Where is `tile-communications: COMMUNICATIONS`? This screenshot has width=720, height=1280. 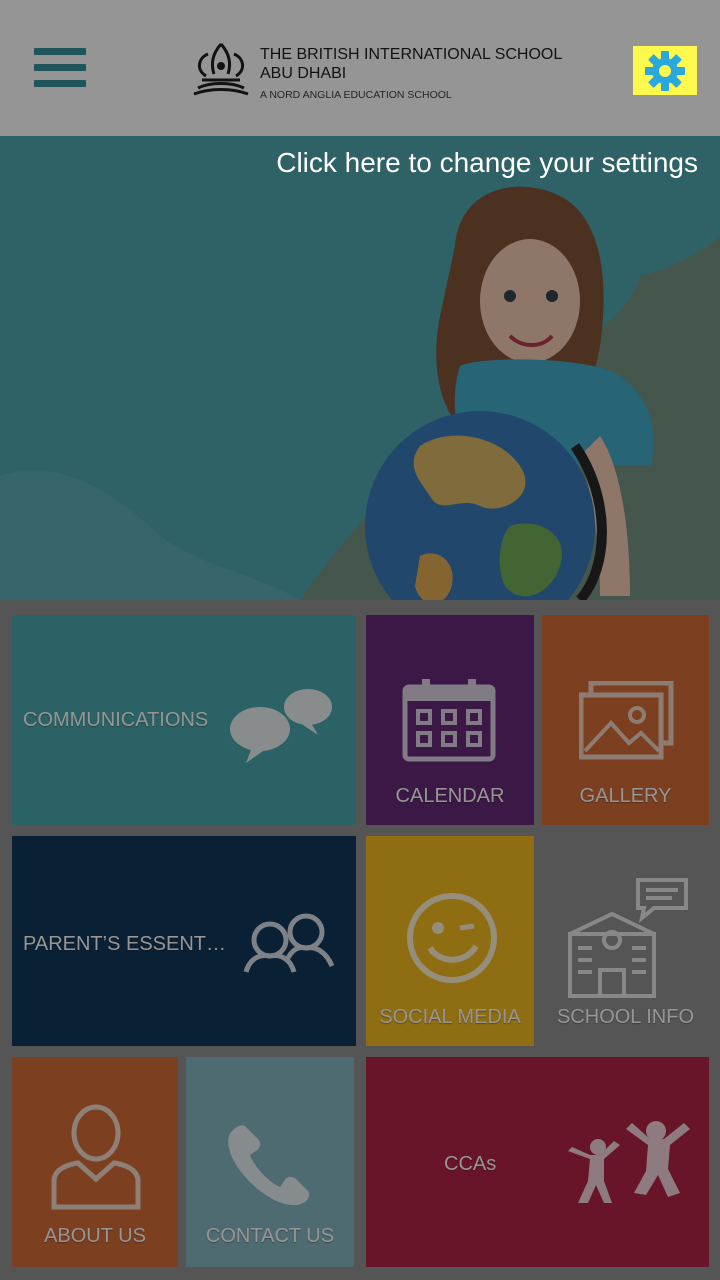
tile-communications: COMMUNICATIONS is located at coordinates (184, 720).